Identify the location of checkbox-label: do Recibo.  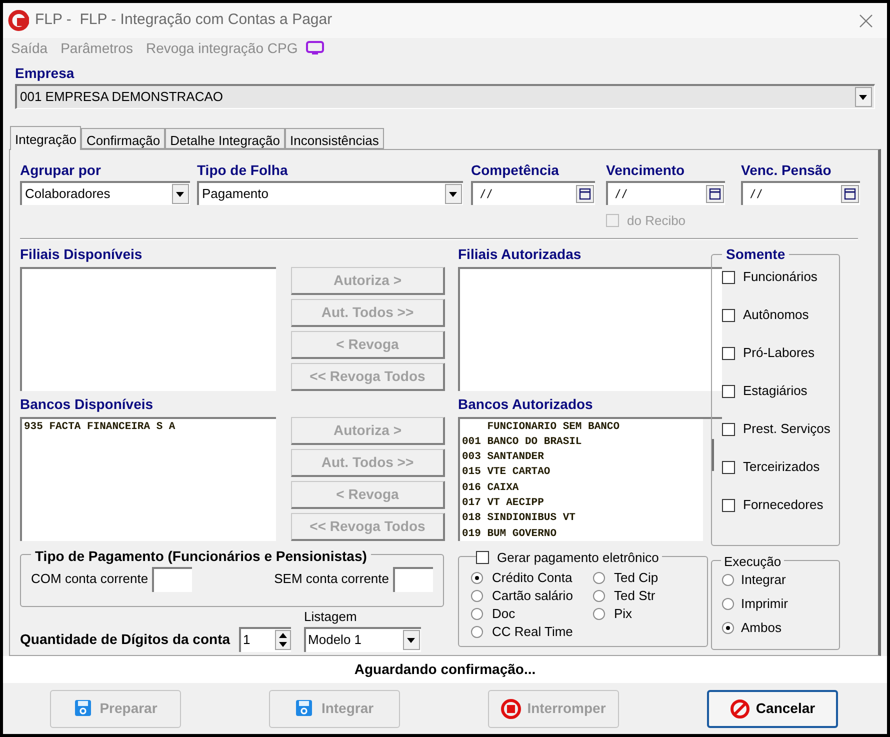
(656, 221).